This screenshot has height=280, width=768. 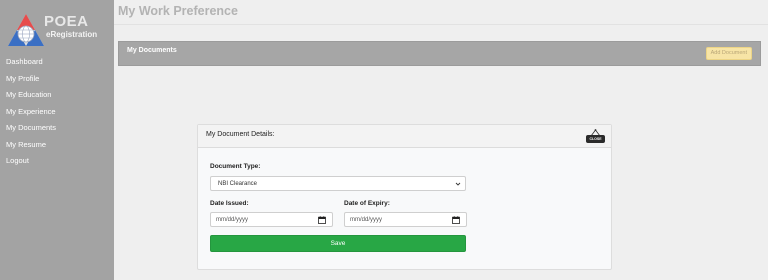 What do you see at coordinates (57, 81) in the screenshot?
I see `sidebar-item-my-profile: My Profile` at bounding box center [57, 81].